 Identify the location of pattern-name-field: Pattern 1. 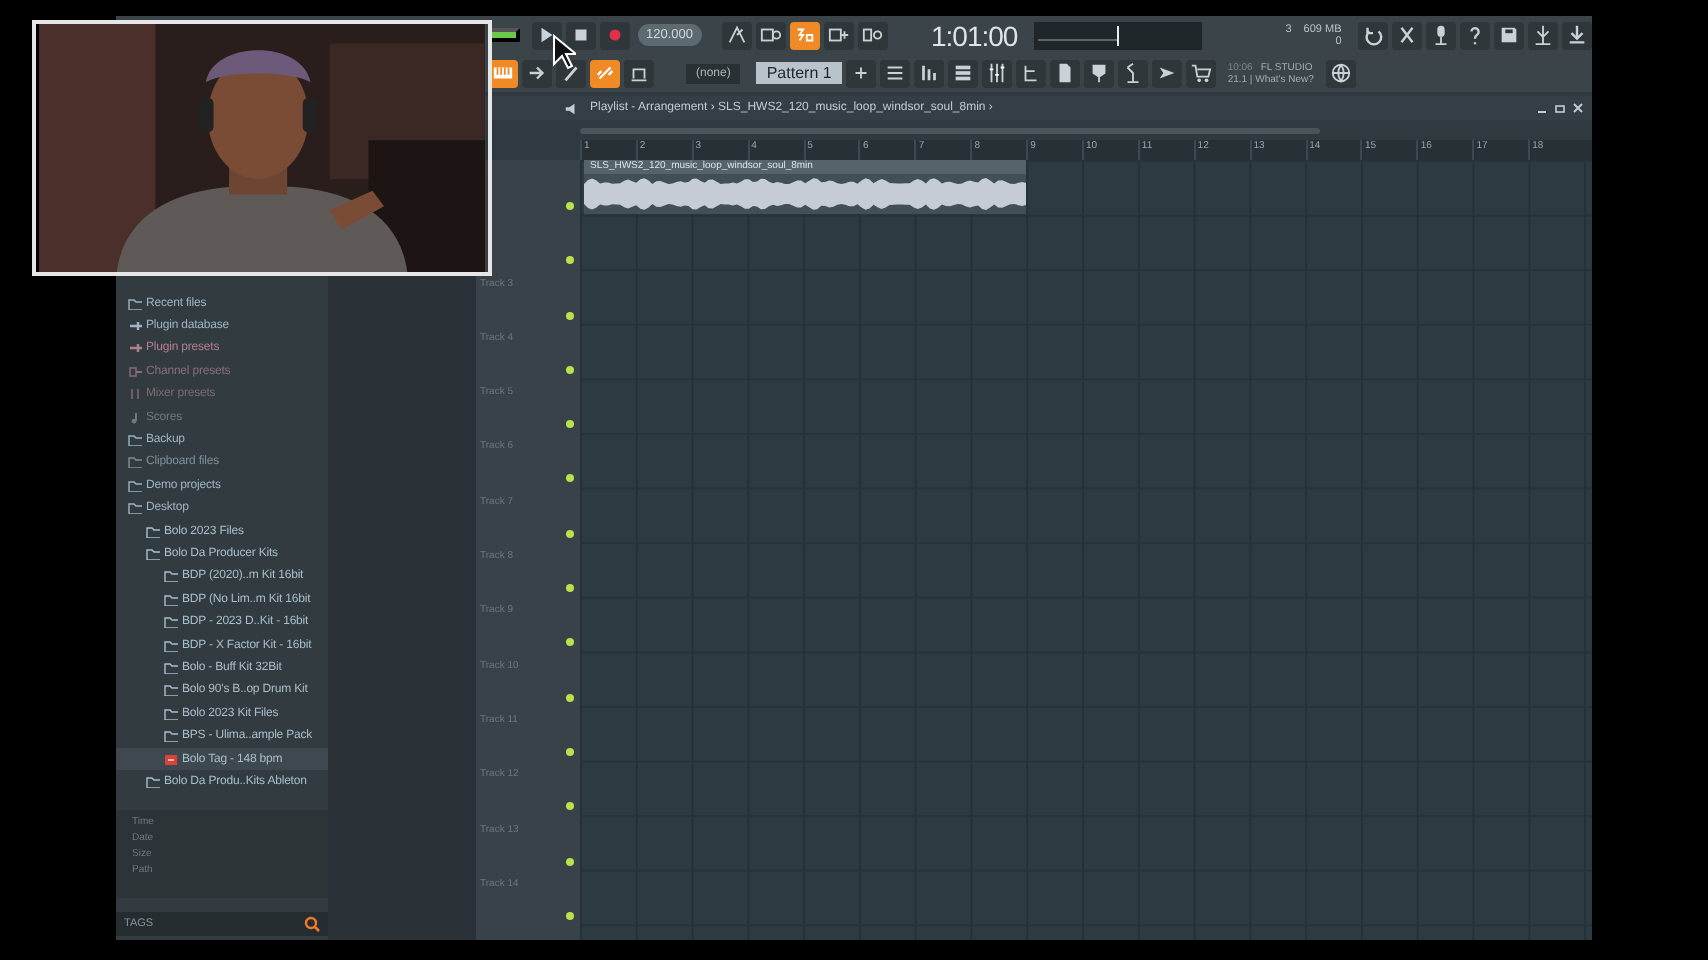
(799, 73).